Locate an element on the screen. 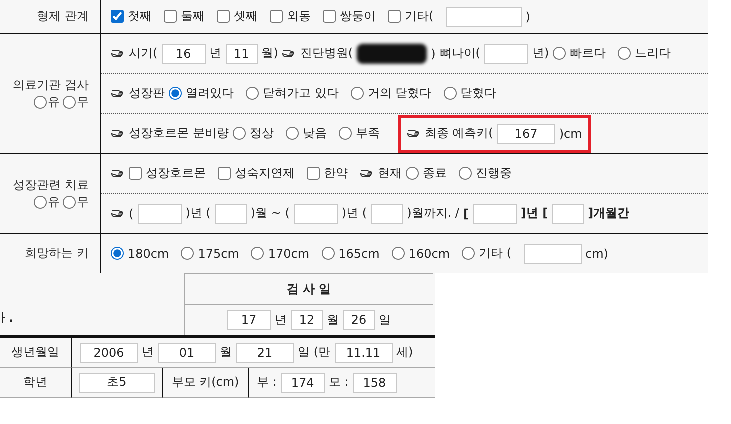 Image resolution: width=731 pixels, height=424 pixels. form-label: cm) is located at coordinates (597, 253).